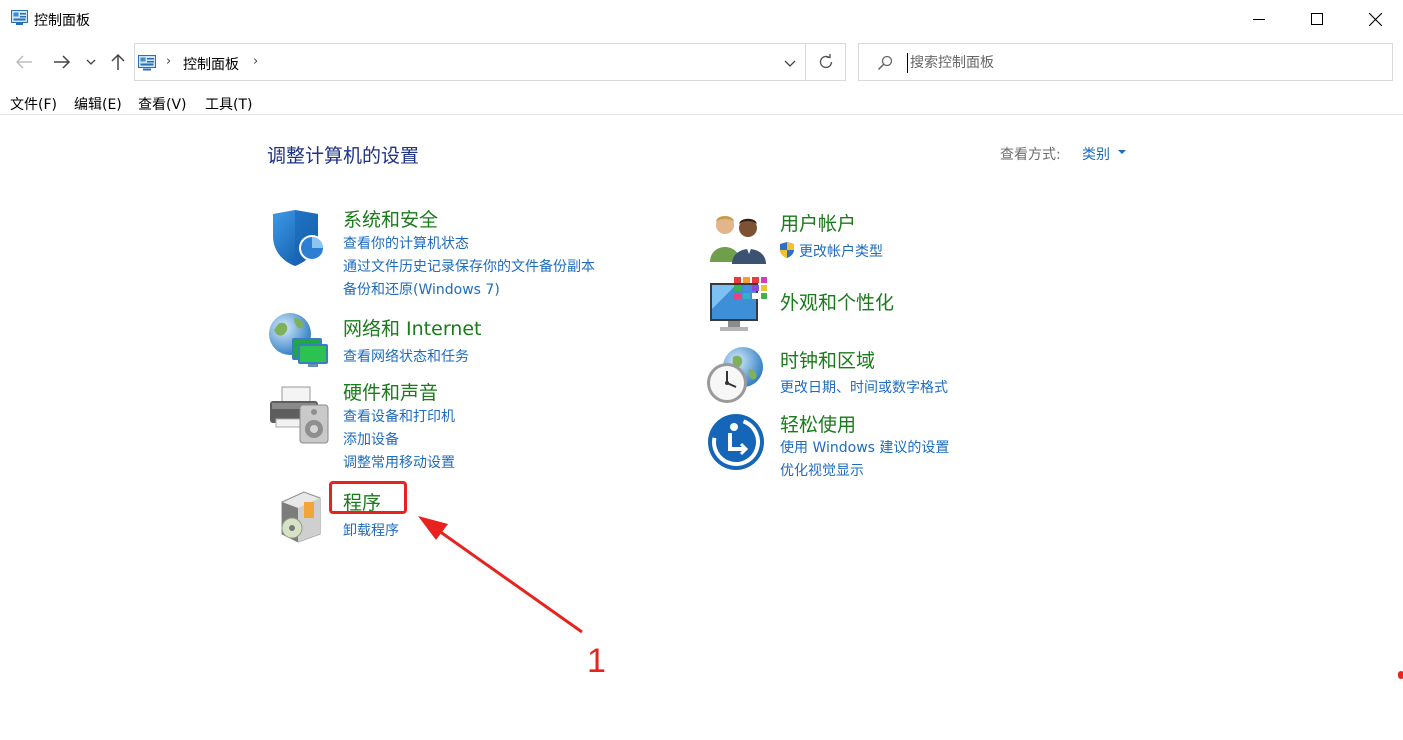  I want to click on shield-icon, so click(298, 238).